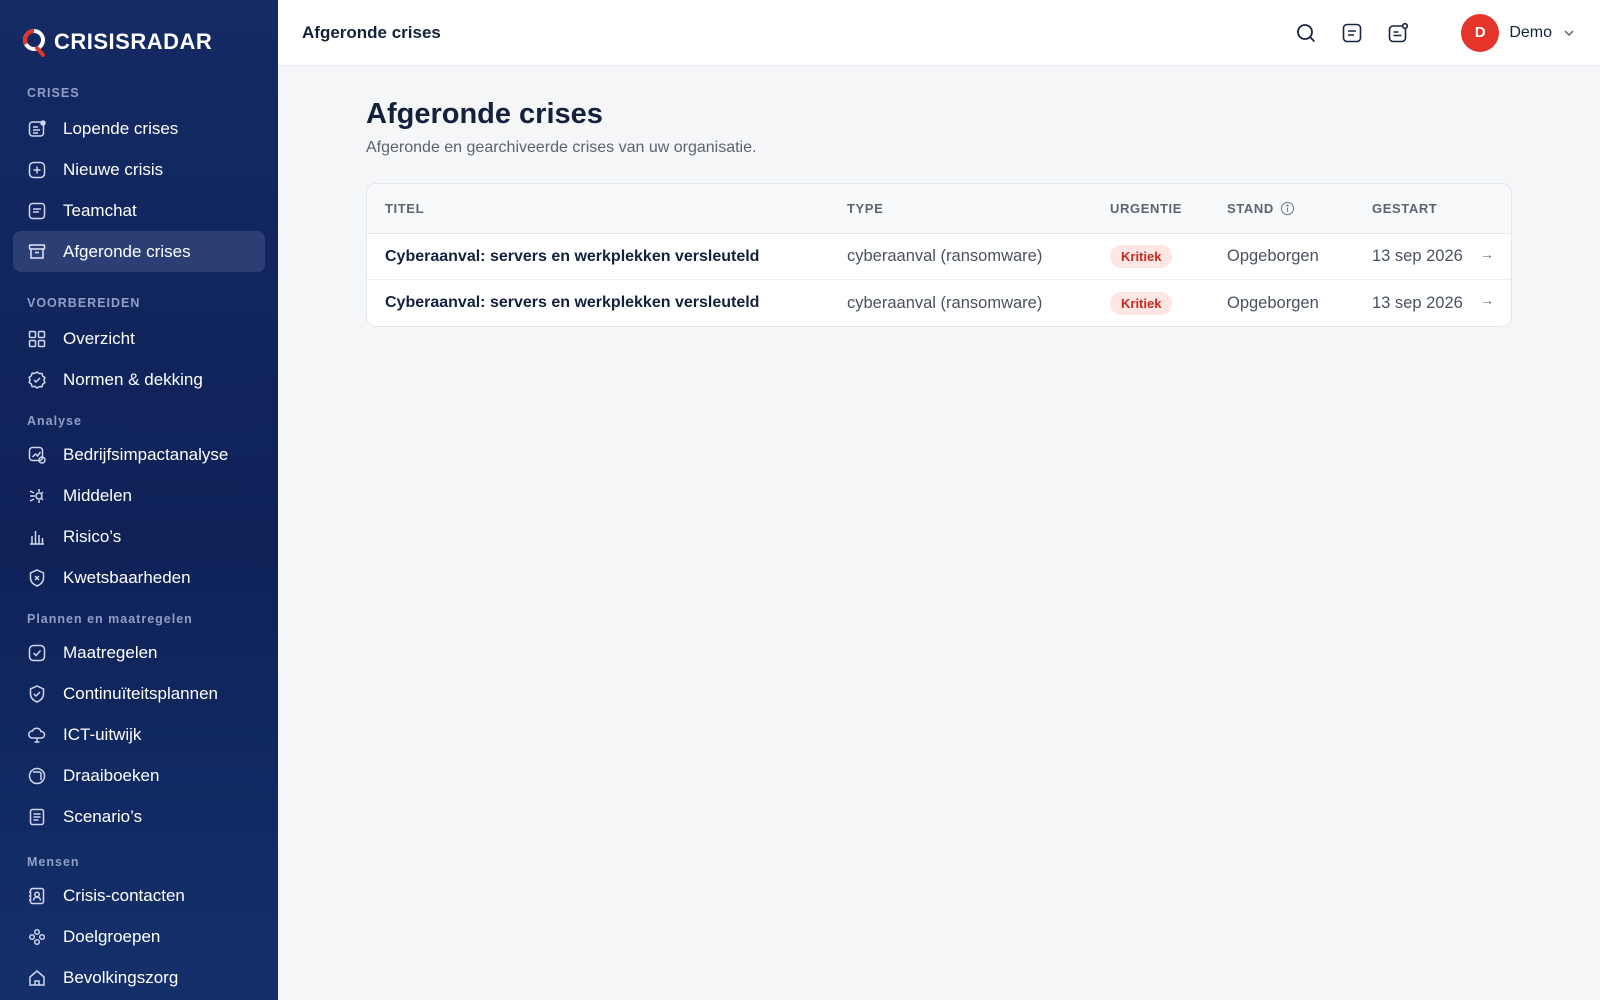 The image size is (1600, 1000). Describe the element at coordinates (112, 936) in the screenshot. I see `sidebar-item-label: Doelgroepen` at that location.